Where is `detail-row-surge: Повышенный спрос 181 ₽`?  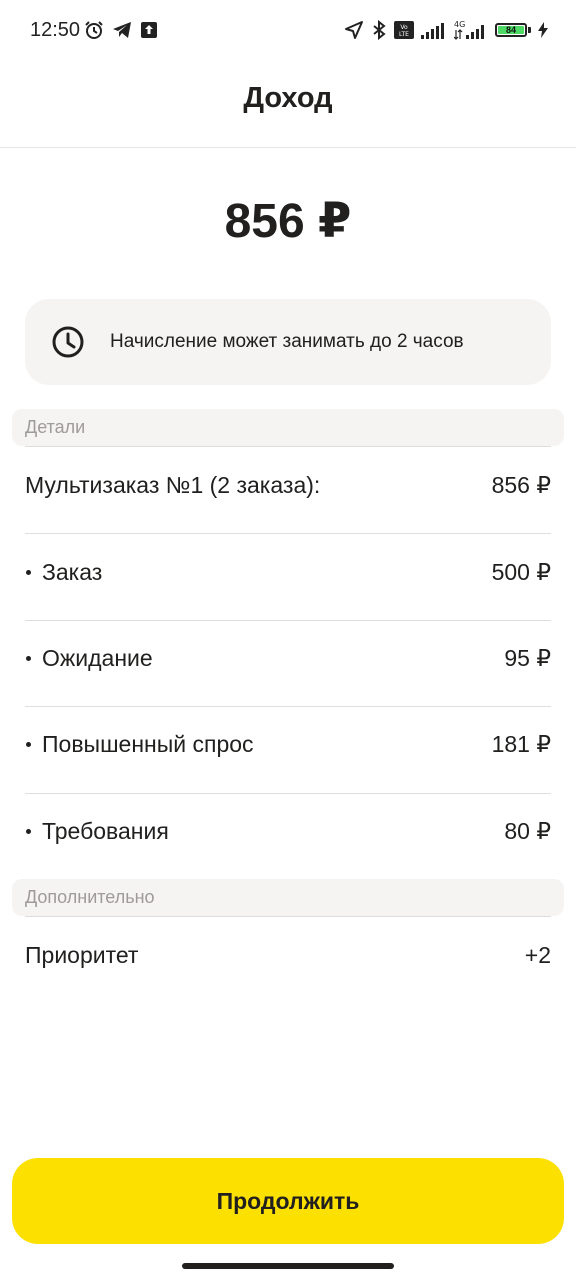 detail-row-surge: Повышенный спрос 181 ₽ is located at coordinates (288, 744).